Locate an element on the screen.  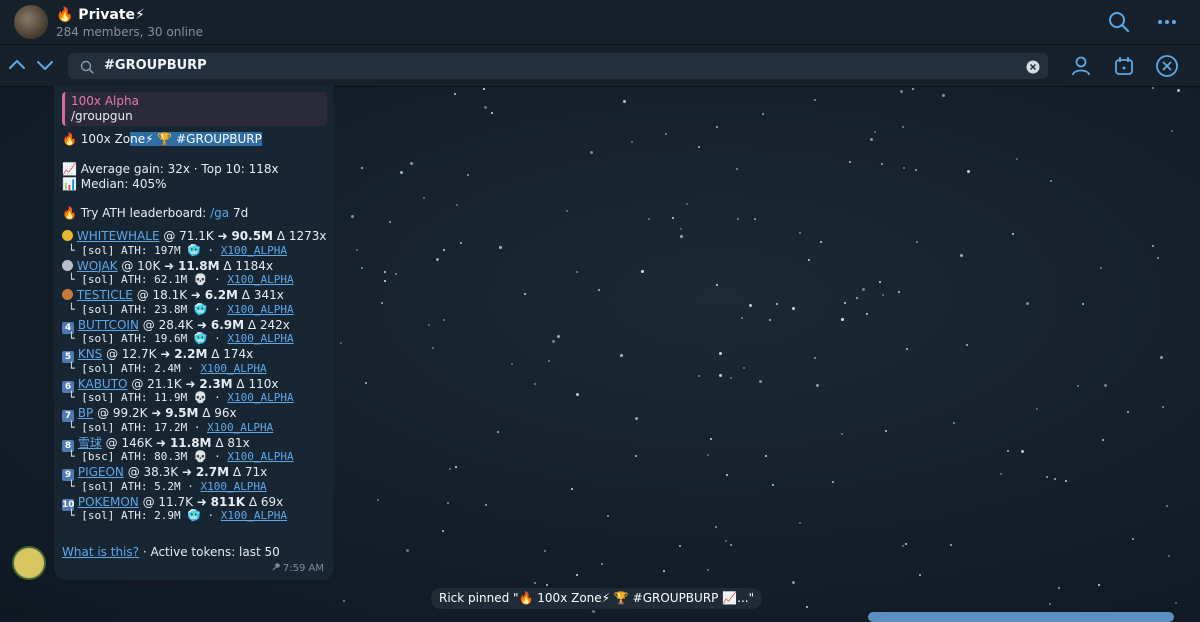
token-link: BUTTCOIN is located at coordinates (108, 325).